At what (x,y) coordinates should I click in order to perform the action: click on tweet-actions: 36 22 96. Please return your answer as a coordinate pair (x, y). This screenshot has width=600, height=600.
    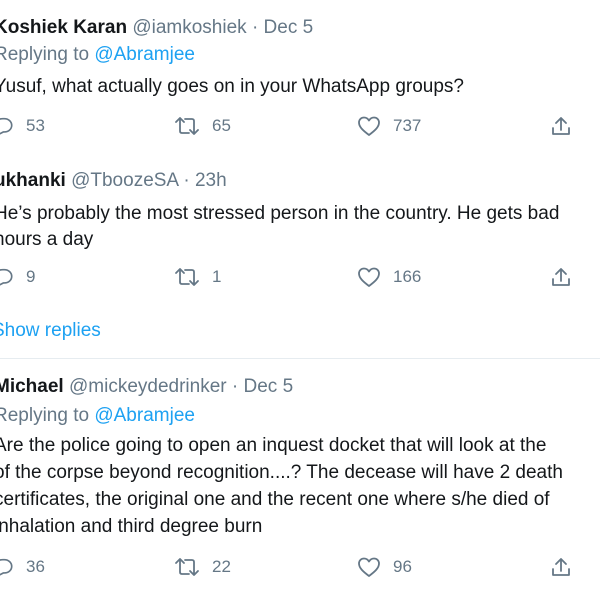
    Looking at the image, I should click on (300, 567).